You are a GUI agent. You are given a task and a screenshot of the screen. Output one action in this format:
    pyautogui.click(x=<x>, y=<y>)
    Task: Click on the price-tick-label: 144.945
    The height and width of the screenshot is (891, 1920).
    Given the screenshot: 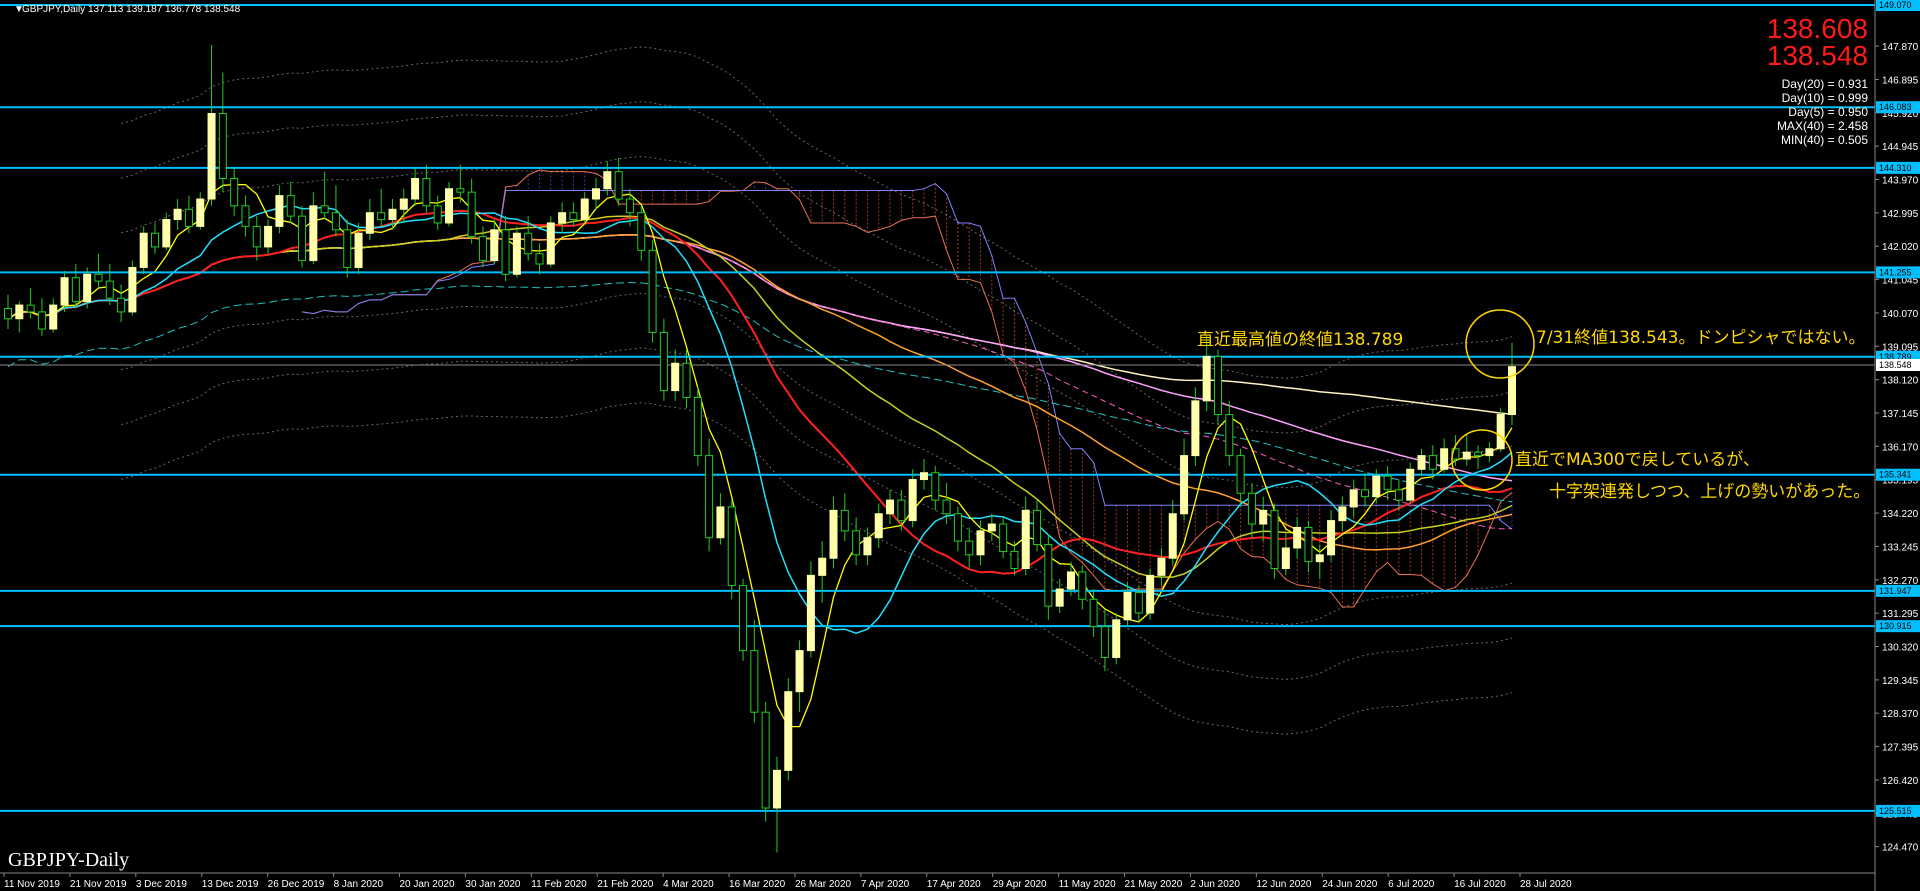 What is the action you would take?
    pyautogui.click(x=1900, y=147)
    